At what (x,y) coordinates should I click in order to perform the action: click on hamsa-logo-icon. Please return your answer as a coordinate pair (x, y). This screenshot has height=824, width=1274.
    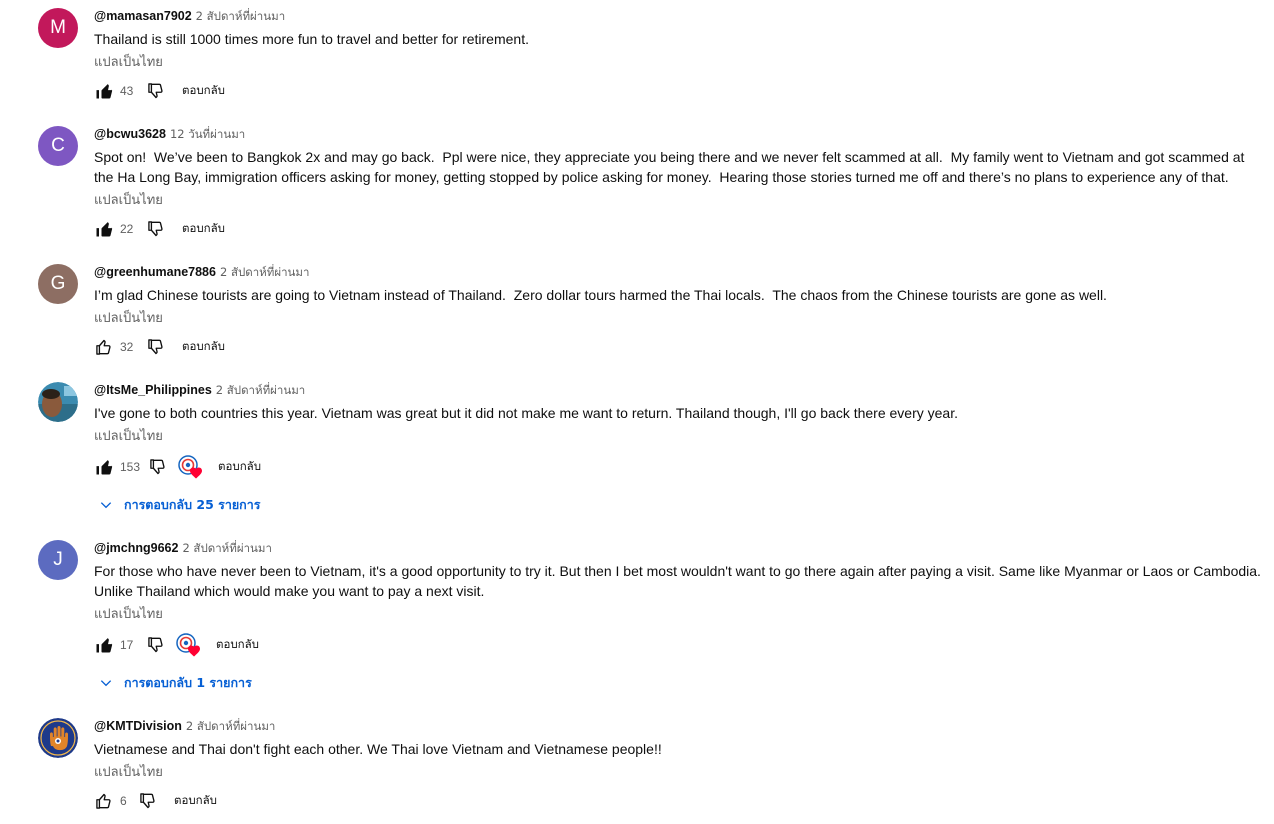
    Looking at the image, I should click on (58, 738).